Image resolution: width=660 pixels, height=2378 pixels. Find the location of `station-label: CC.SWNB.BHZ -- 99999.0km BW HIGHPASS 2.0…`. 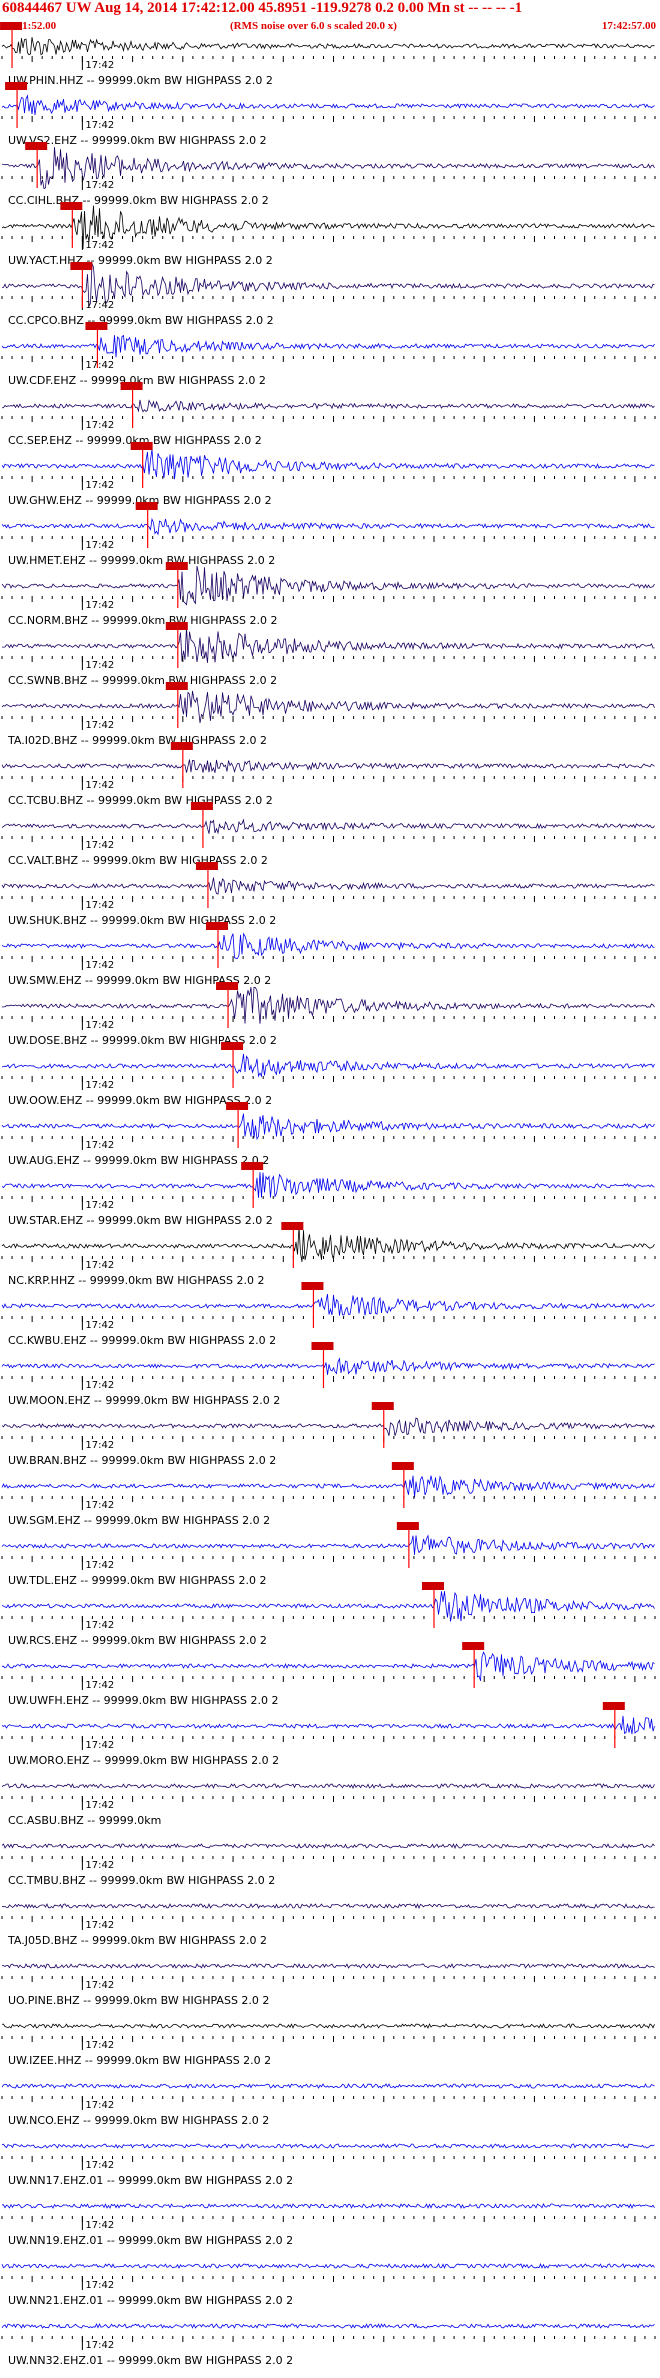

station-label: CC.SWNB.BHZ -- 99999.0km BW HIGHPASS 2.0… is located at coordinates (142, 680).